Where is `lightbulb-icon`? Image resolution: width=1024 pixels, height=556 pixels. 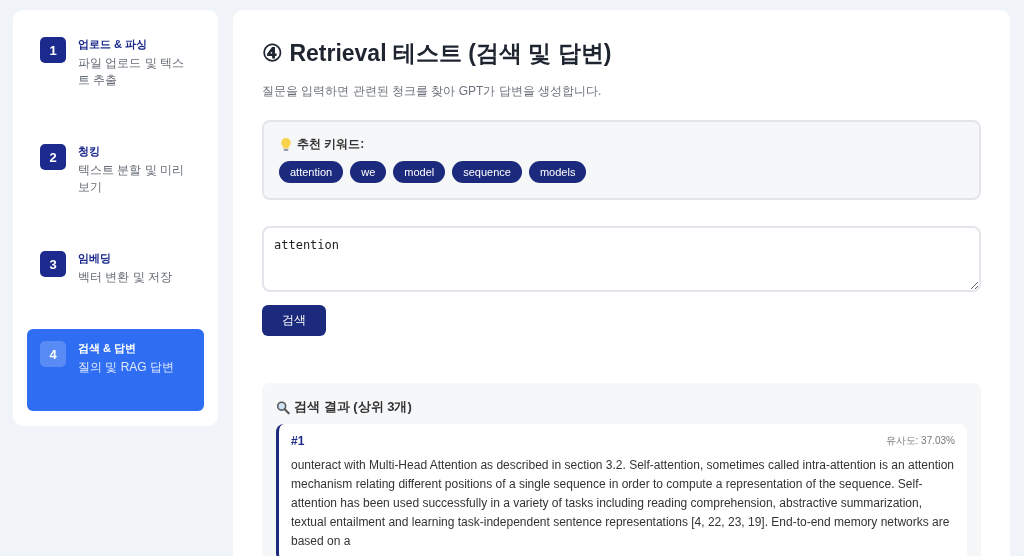
lightbulb-icon is located at coordinates (286, 144).